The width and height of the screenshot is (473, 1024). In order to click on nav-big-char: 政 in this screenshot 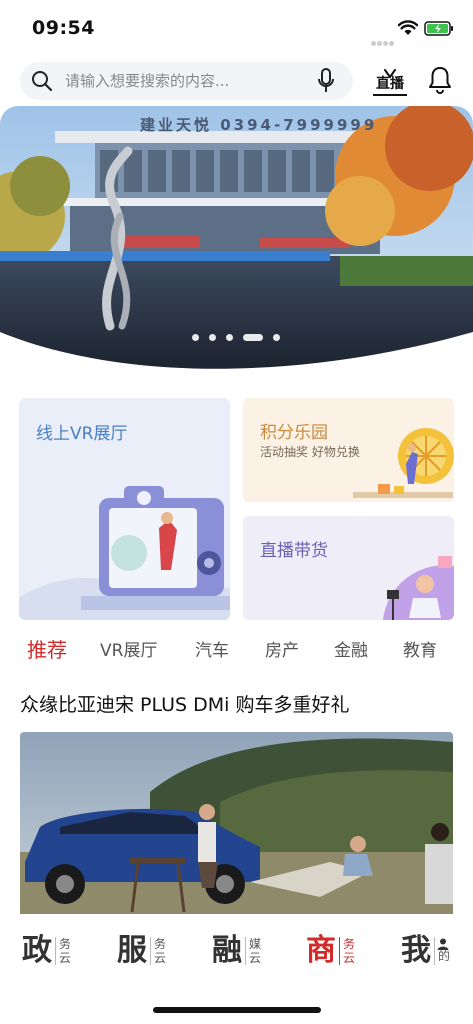, I will do `click(37, 950)`.